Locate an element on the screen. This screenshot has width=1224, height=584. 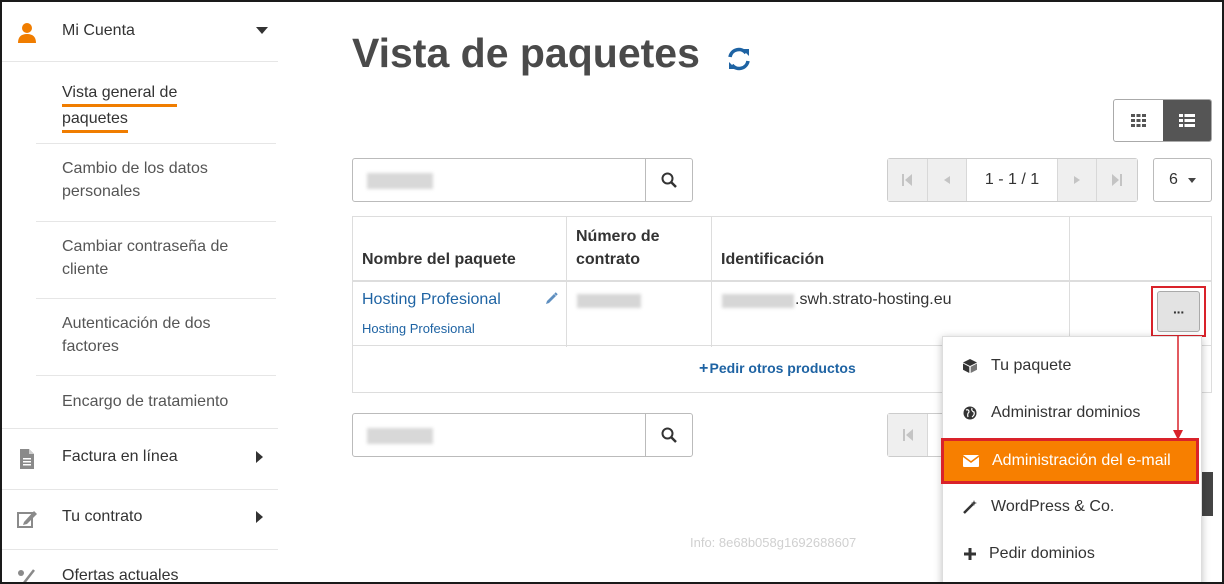
header-line: Número de is located at coordinates (618, 236).